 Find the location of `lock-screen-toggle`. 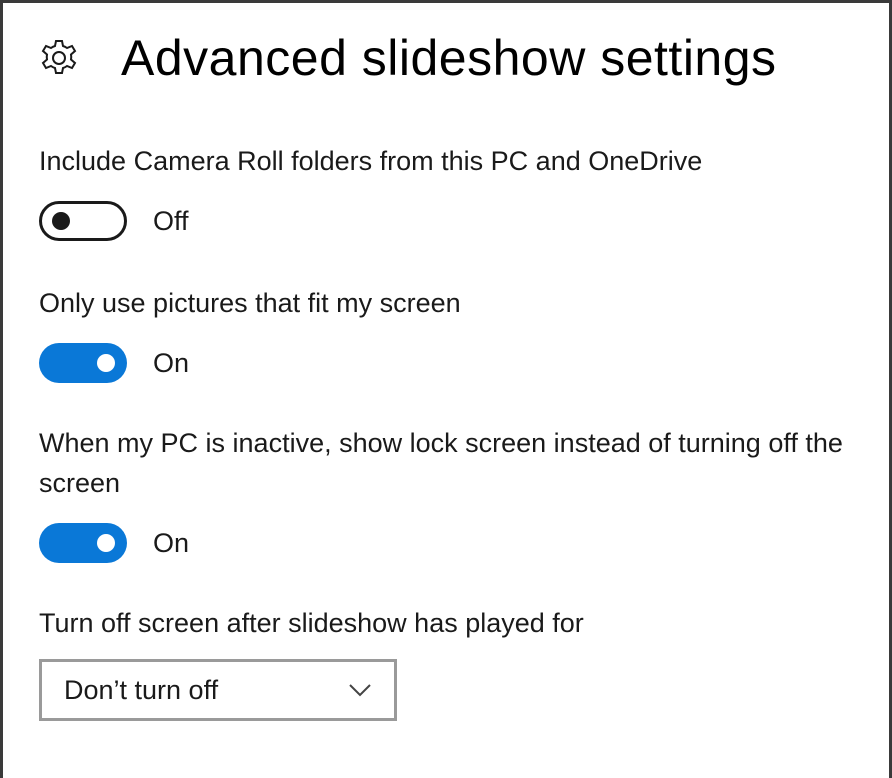

lock-screen-toggle is located at coordinates (83, 543).